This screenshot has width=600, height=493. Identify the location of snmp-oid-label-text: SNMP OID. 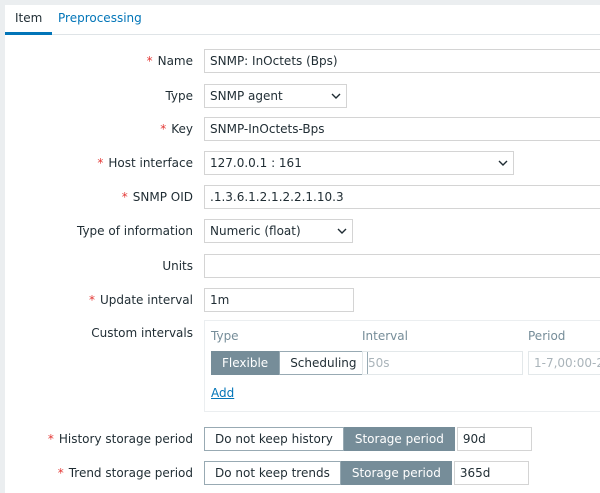
(162, 197).